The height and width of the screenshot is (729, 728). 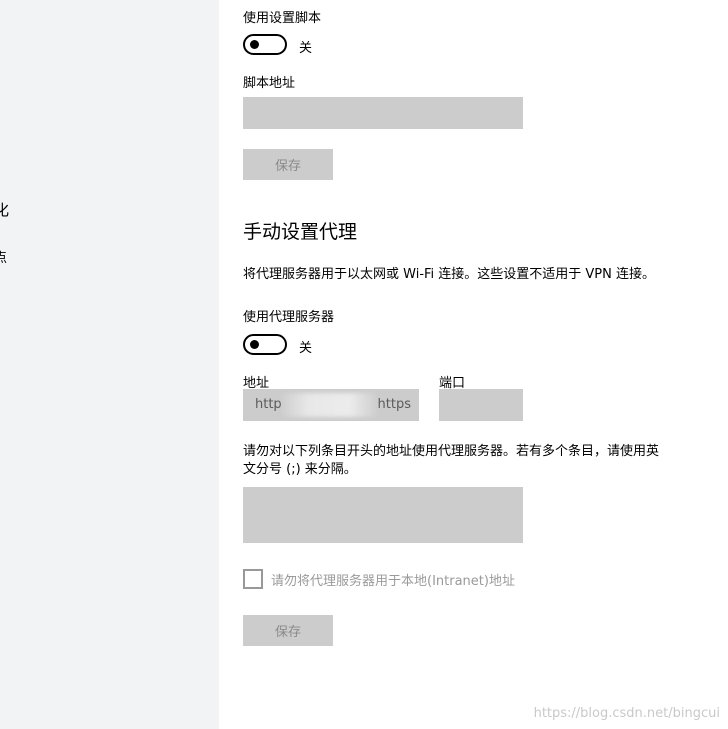 What do you see at coordinates (626, 713) in the screenshot?
I see `watermark: https://blog.csdn.net/bingcui` at bounding box center [626, 713].